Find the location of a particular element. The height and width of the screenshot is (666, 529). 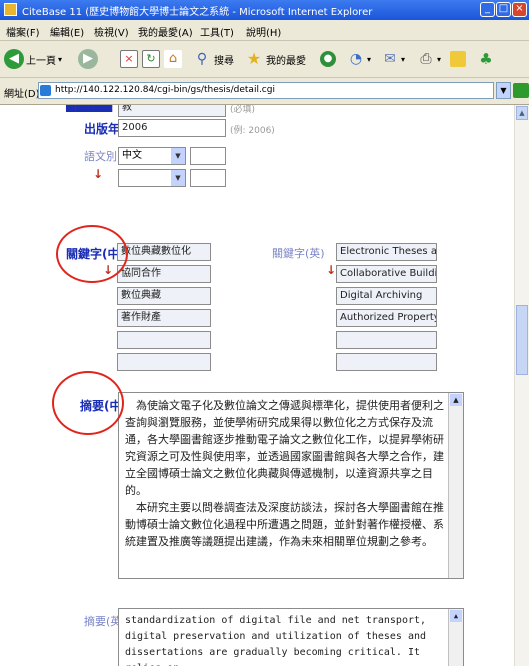

top-row-label: ▆▆▆▆▆ is located at coordinates (89, 108).